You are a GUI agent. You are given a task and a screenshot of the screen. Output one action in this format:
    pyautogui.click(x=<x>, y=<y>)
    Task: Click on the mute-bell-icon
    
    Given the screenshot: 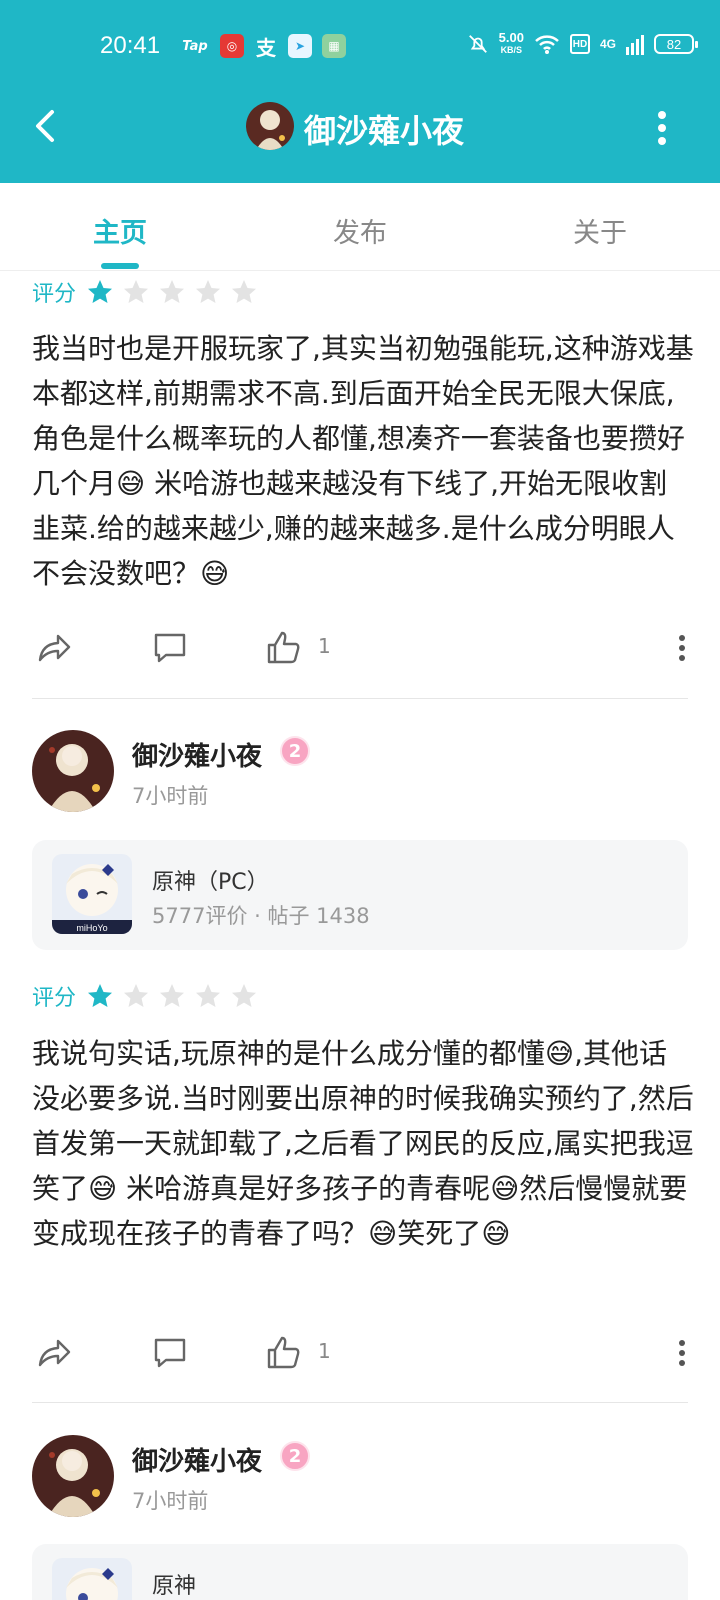 What is the action you would take?
    pyautogui.click(x=477, y=44)
    